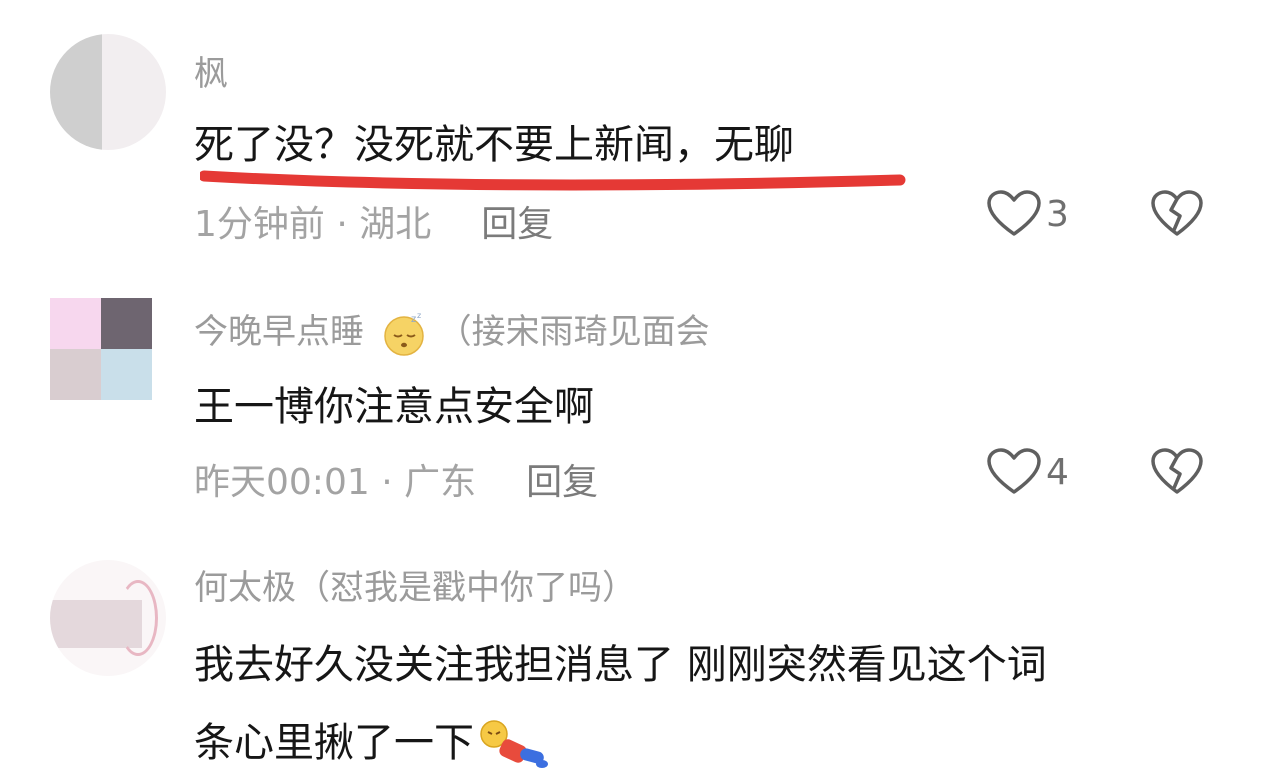 The width and height of the screenshot is (1264, 779). I want to click on comment-text: 王一博你注意点安全啊, so click(394, 407).